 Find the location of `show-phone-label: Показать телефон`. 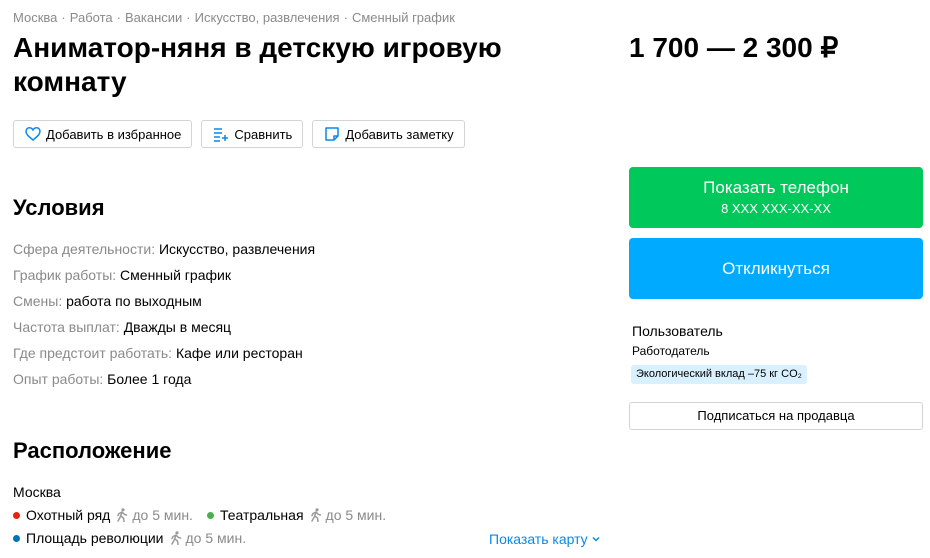

show-phone-label: Показать телефон is located at coordinates (776, 187).